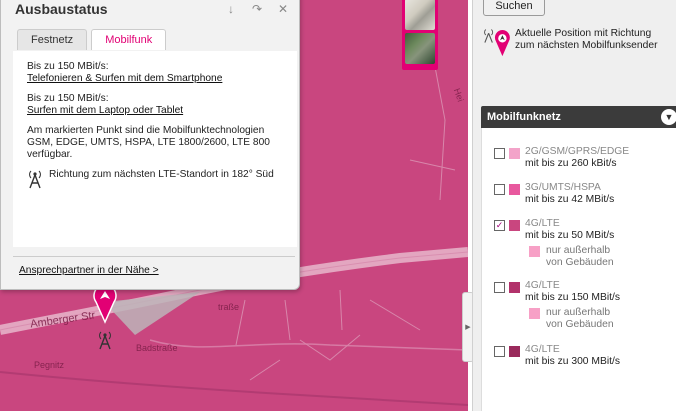 The width and height of the screenshot is (676, 411). I want to click on popup-title: Ausbaustatus, so click(61, 9).